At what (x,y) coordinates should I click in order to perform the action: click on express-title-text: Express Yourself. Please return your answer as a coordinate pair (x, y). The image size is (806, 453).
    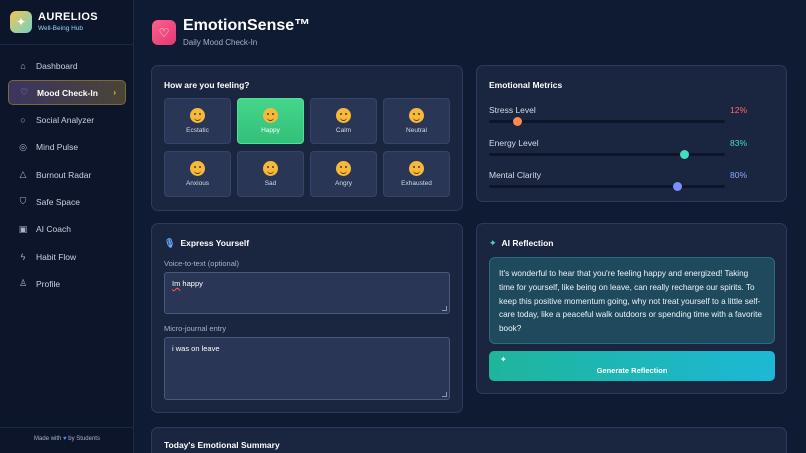
    Looking at the image, I should click on (215, 243).